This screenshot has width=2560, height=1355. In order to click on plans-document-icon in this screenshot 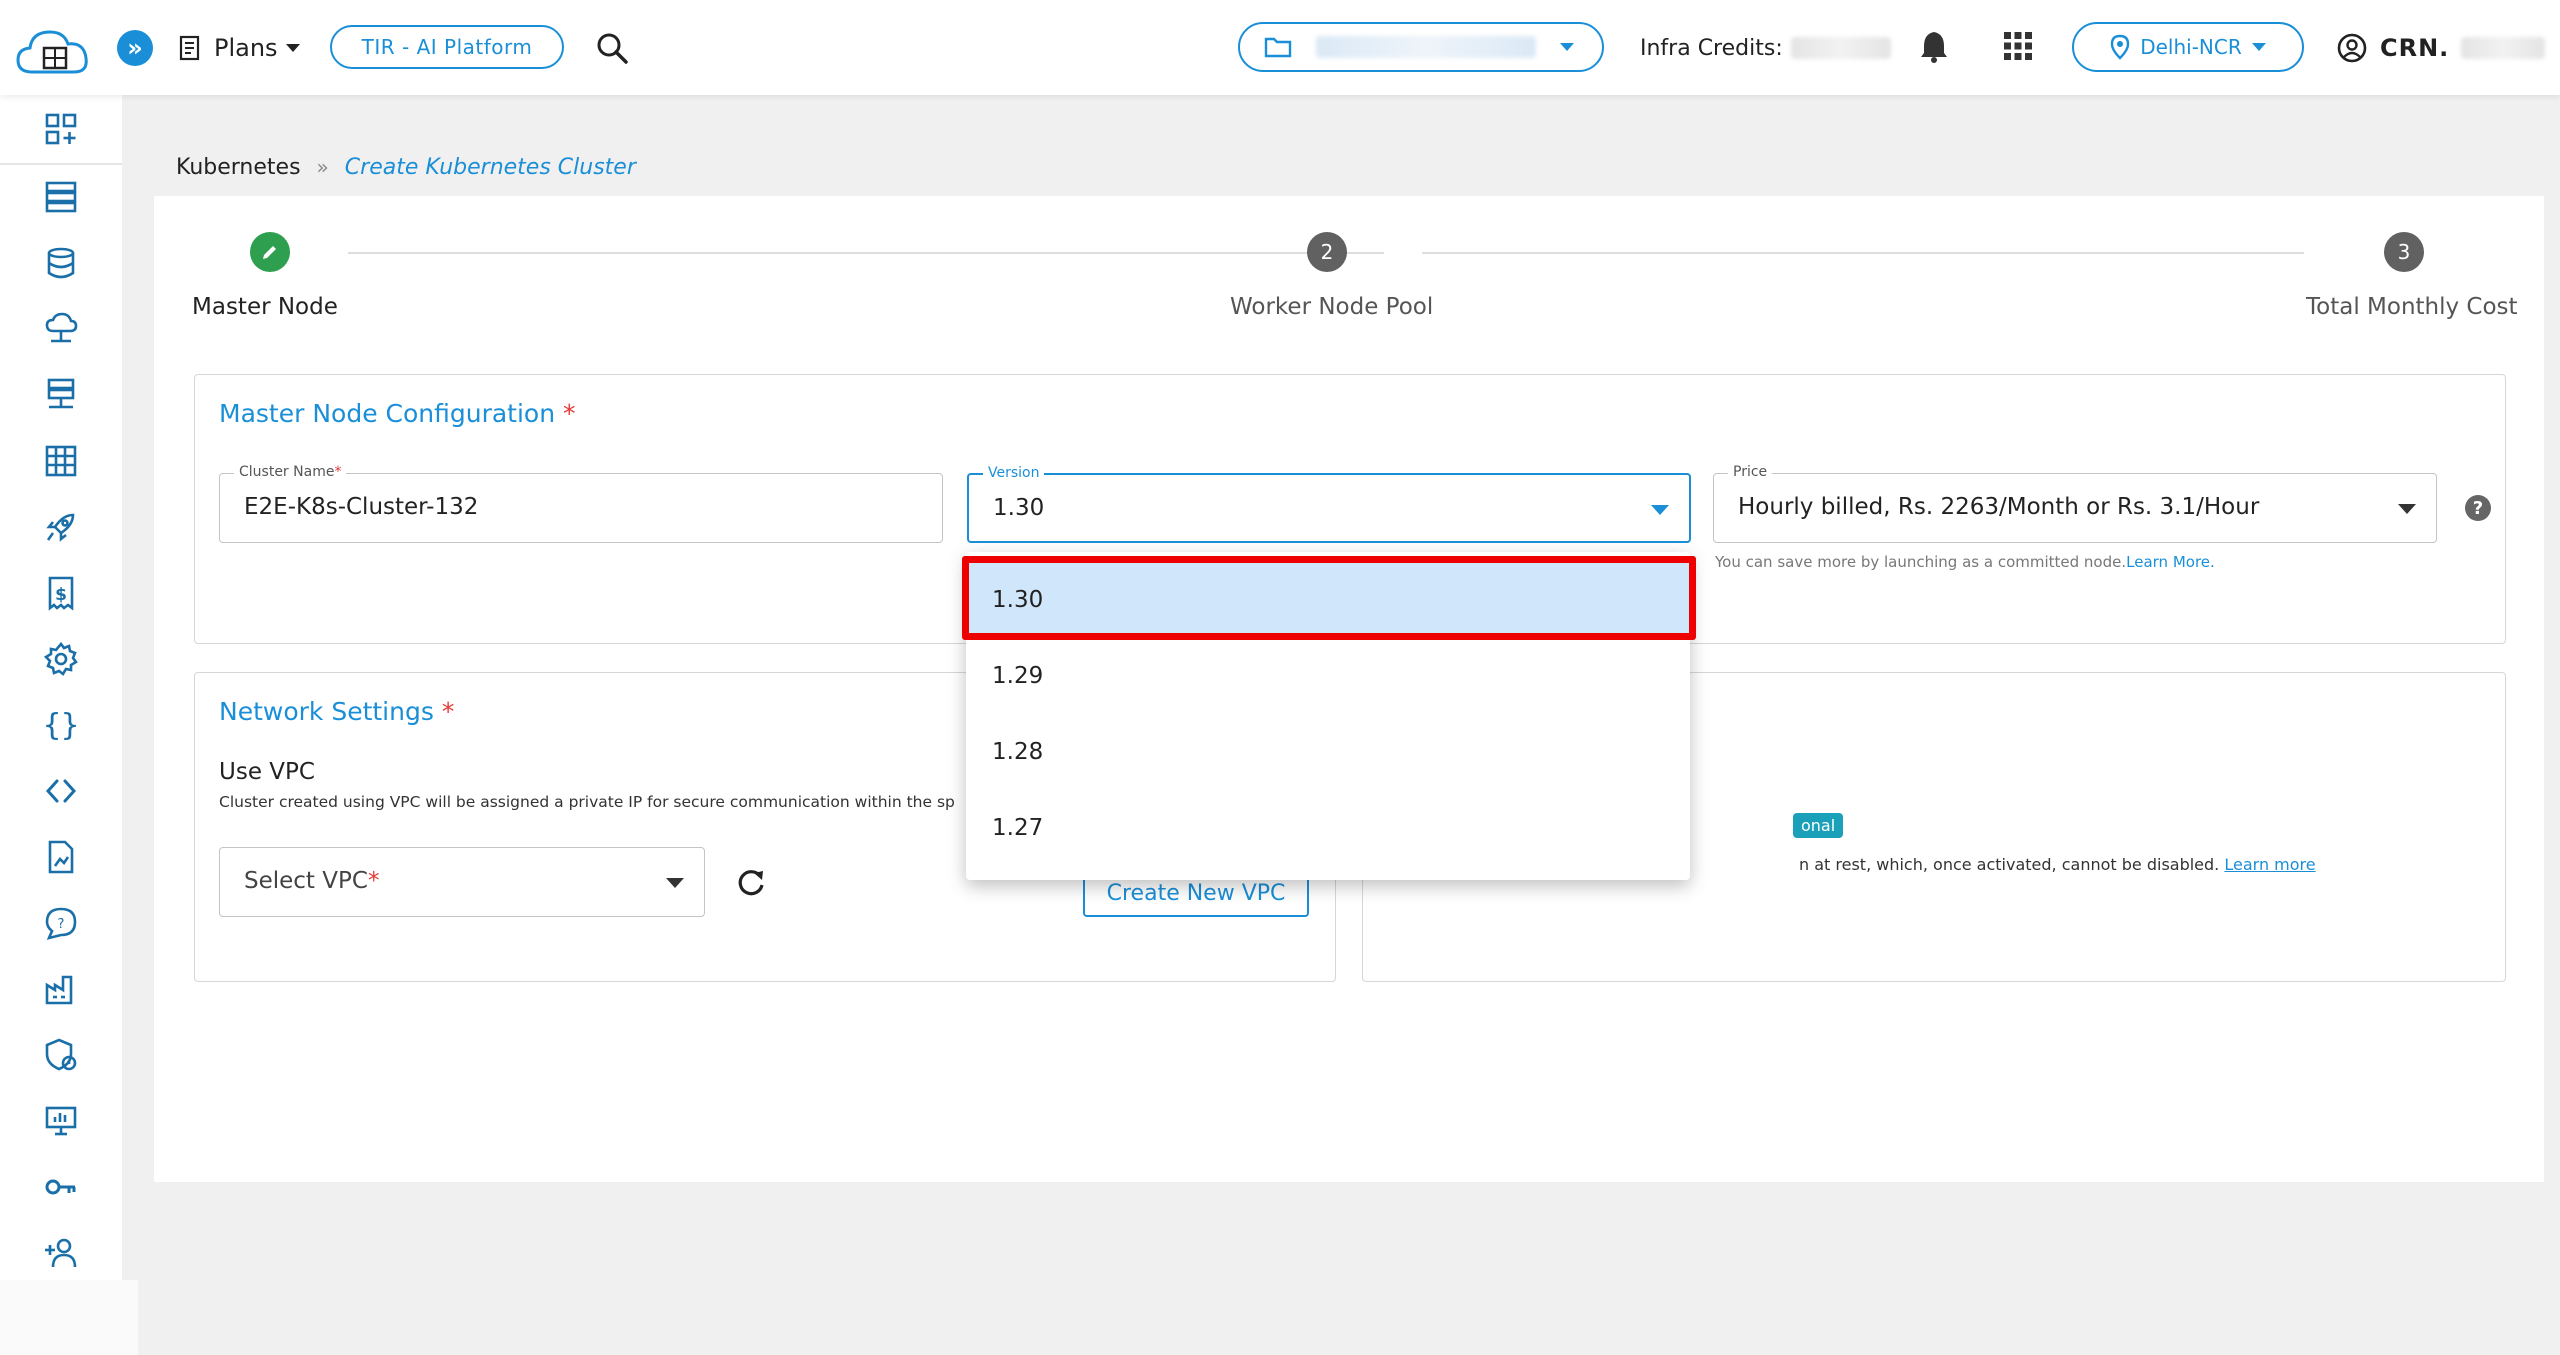, I will do `click(189, 48)`.